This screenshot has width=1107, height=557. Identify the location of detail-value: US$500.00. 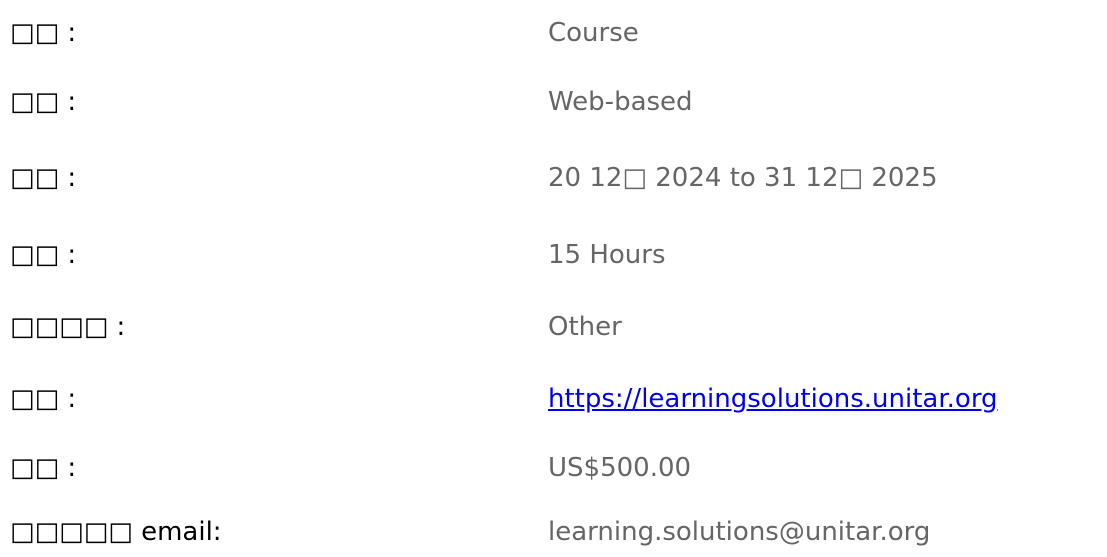
(620, 468).